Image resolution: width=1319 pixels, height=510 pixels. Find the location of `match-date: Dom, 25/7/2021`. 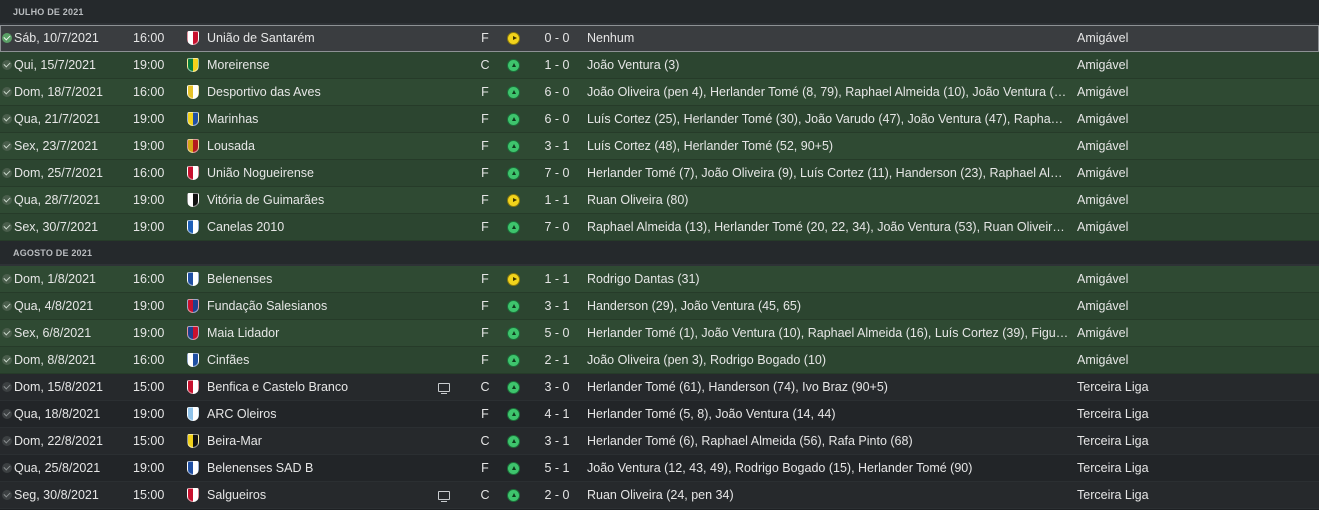

match-date: Dom, 25/7/2021 is located at coordinates (58, 173).